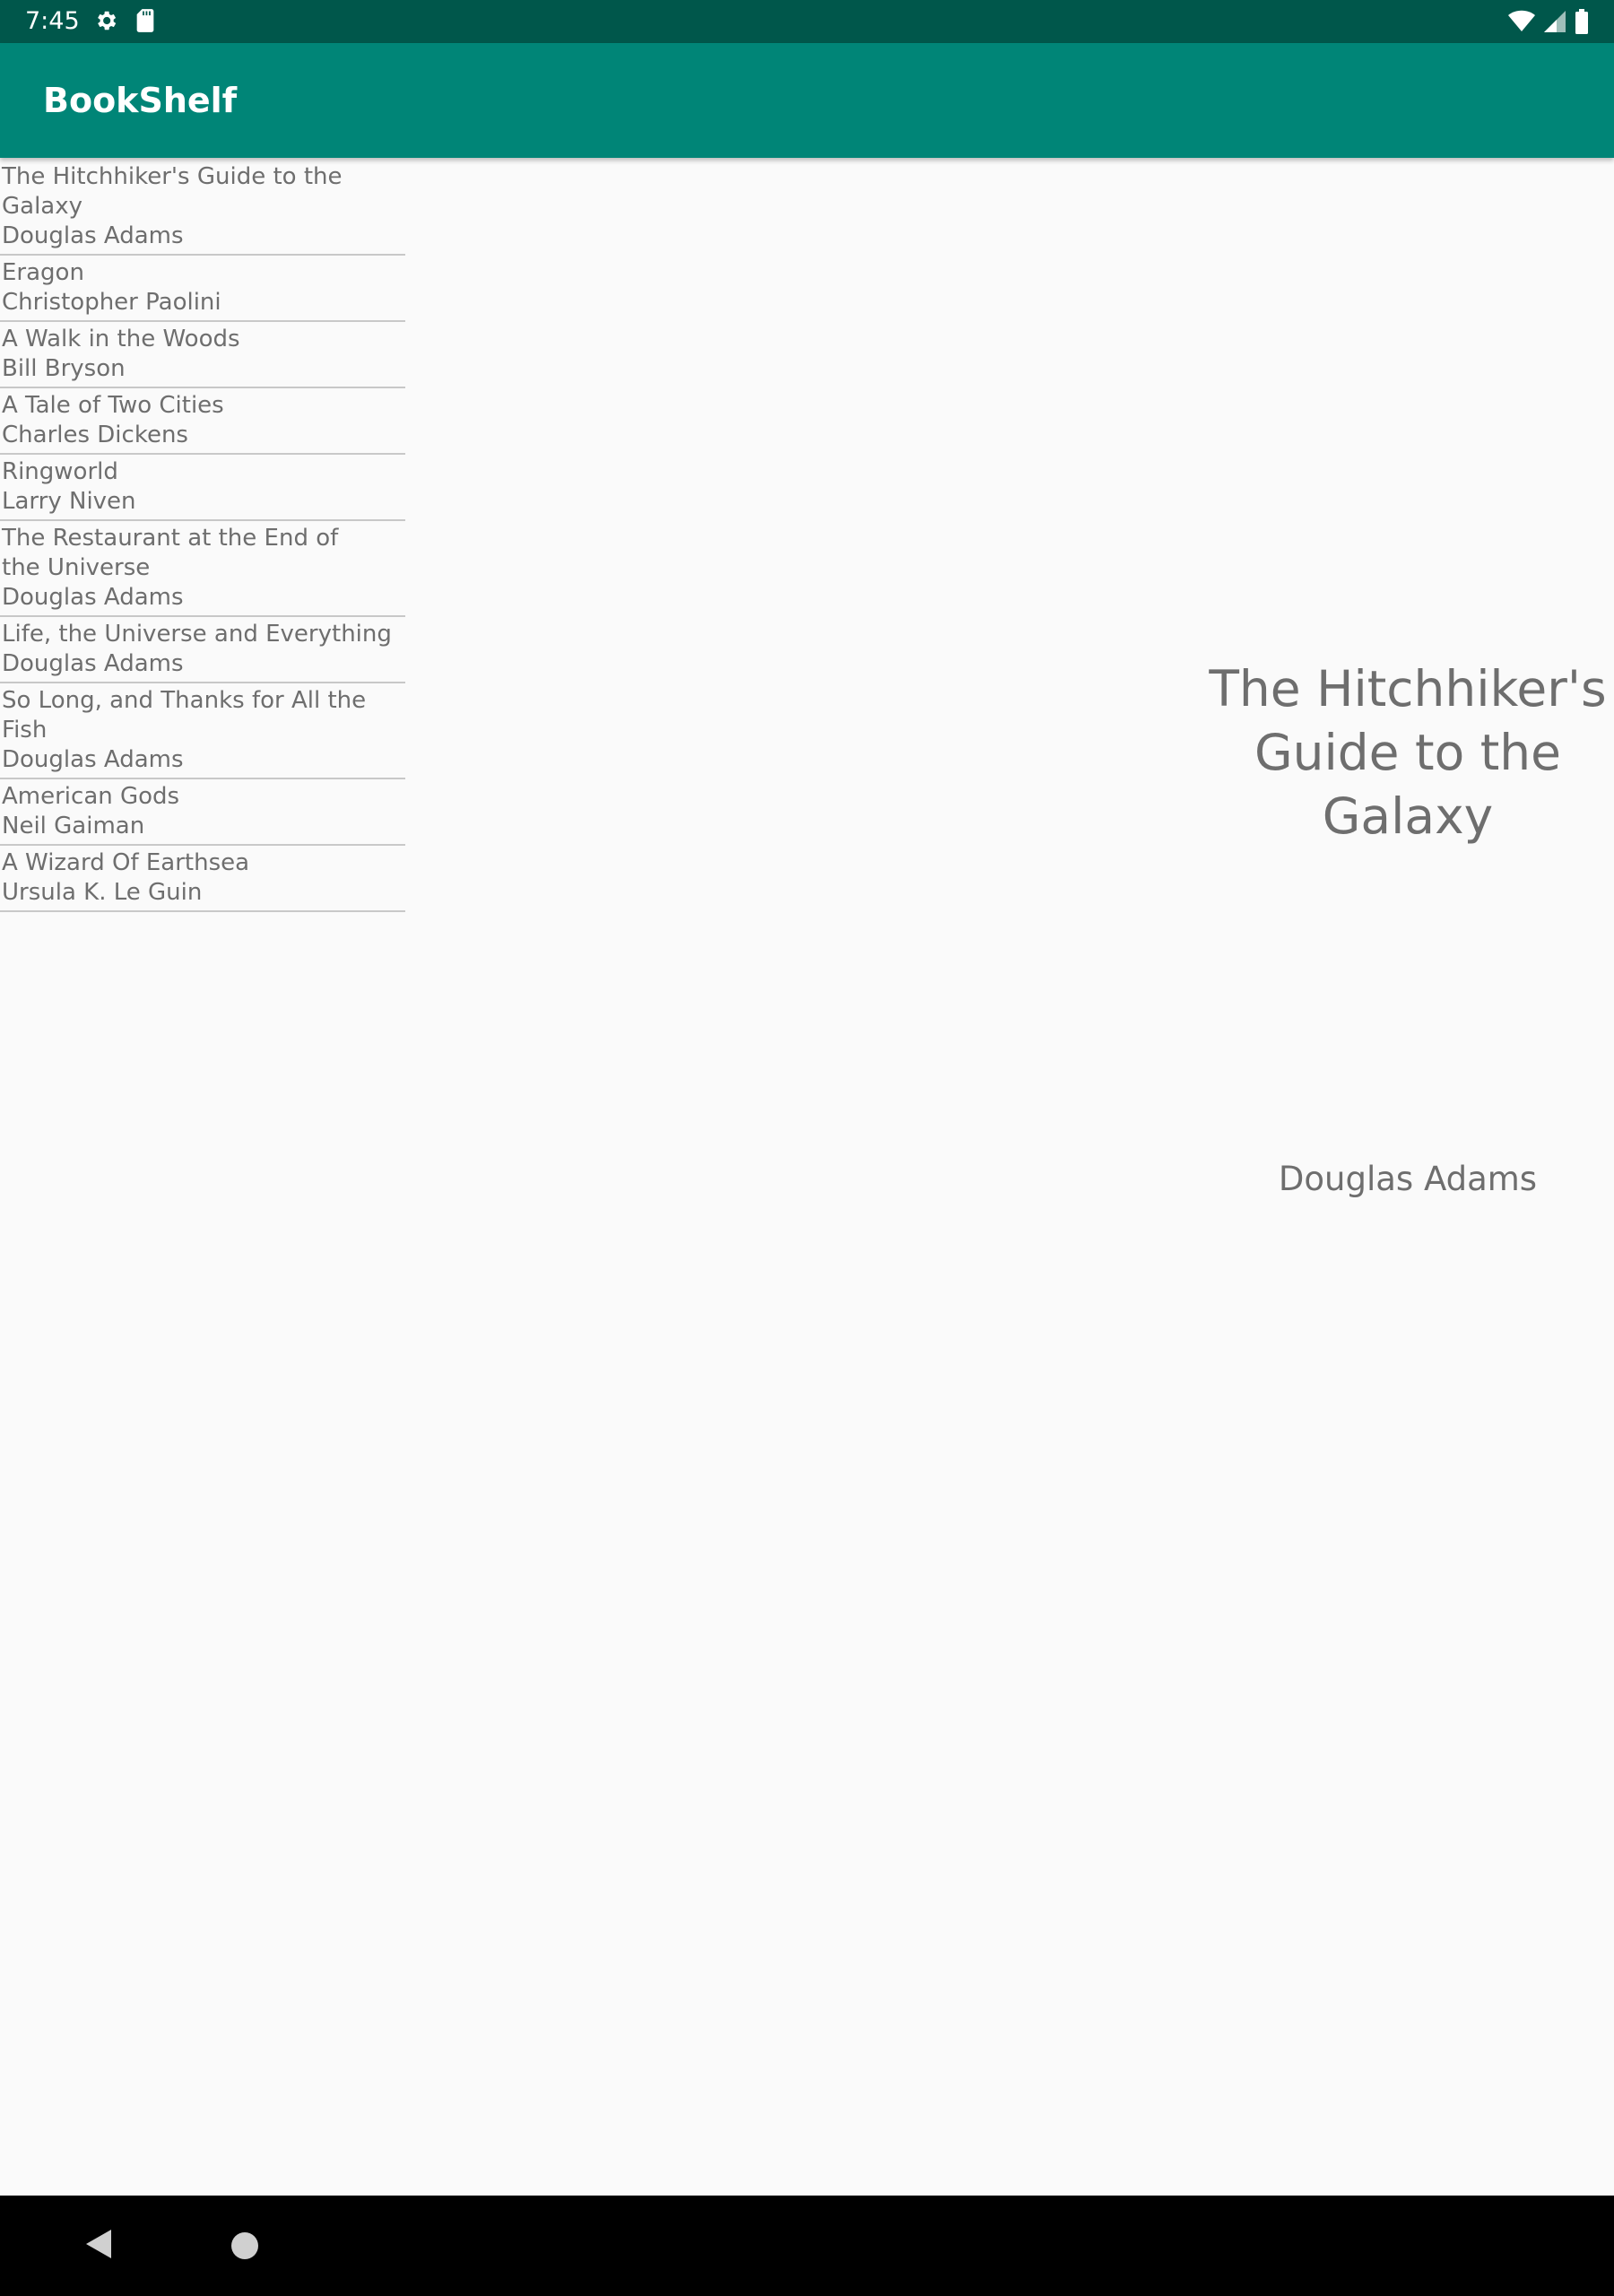 This screenshot has width=1614, height=2296. Describe the element at coordinates (126, 862) in the screenshot. I see `book-title: A Wizard Of Earthsea` at that location.